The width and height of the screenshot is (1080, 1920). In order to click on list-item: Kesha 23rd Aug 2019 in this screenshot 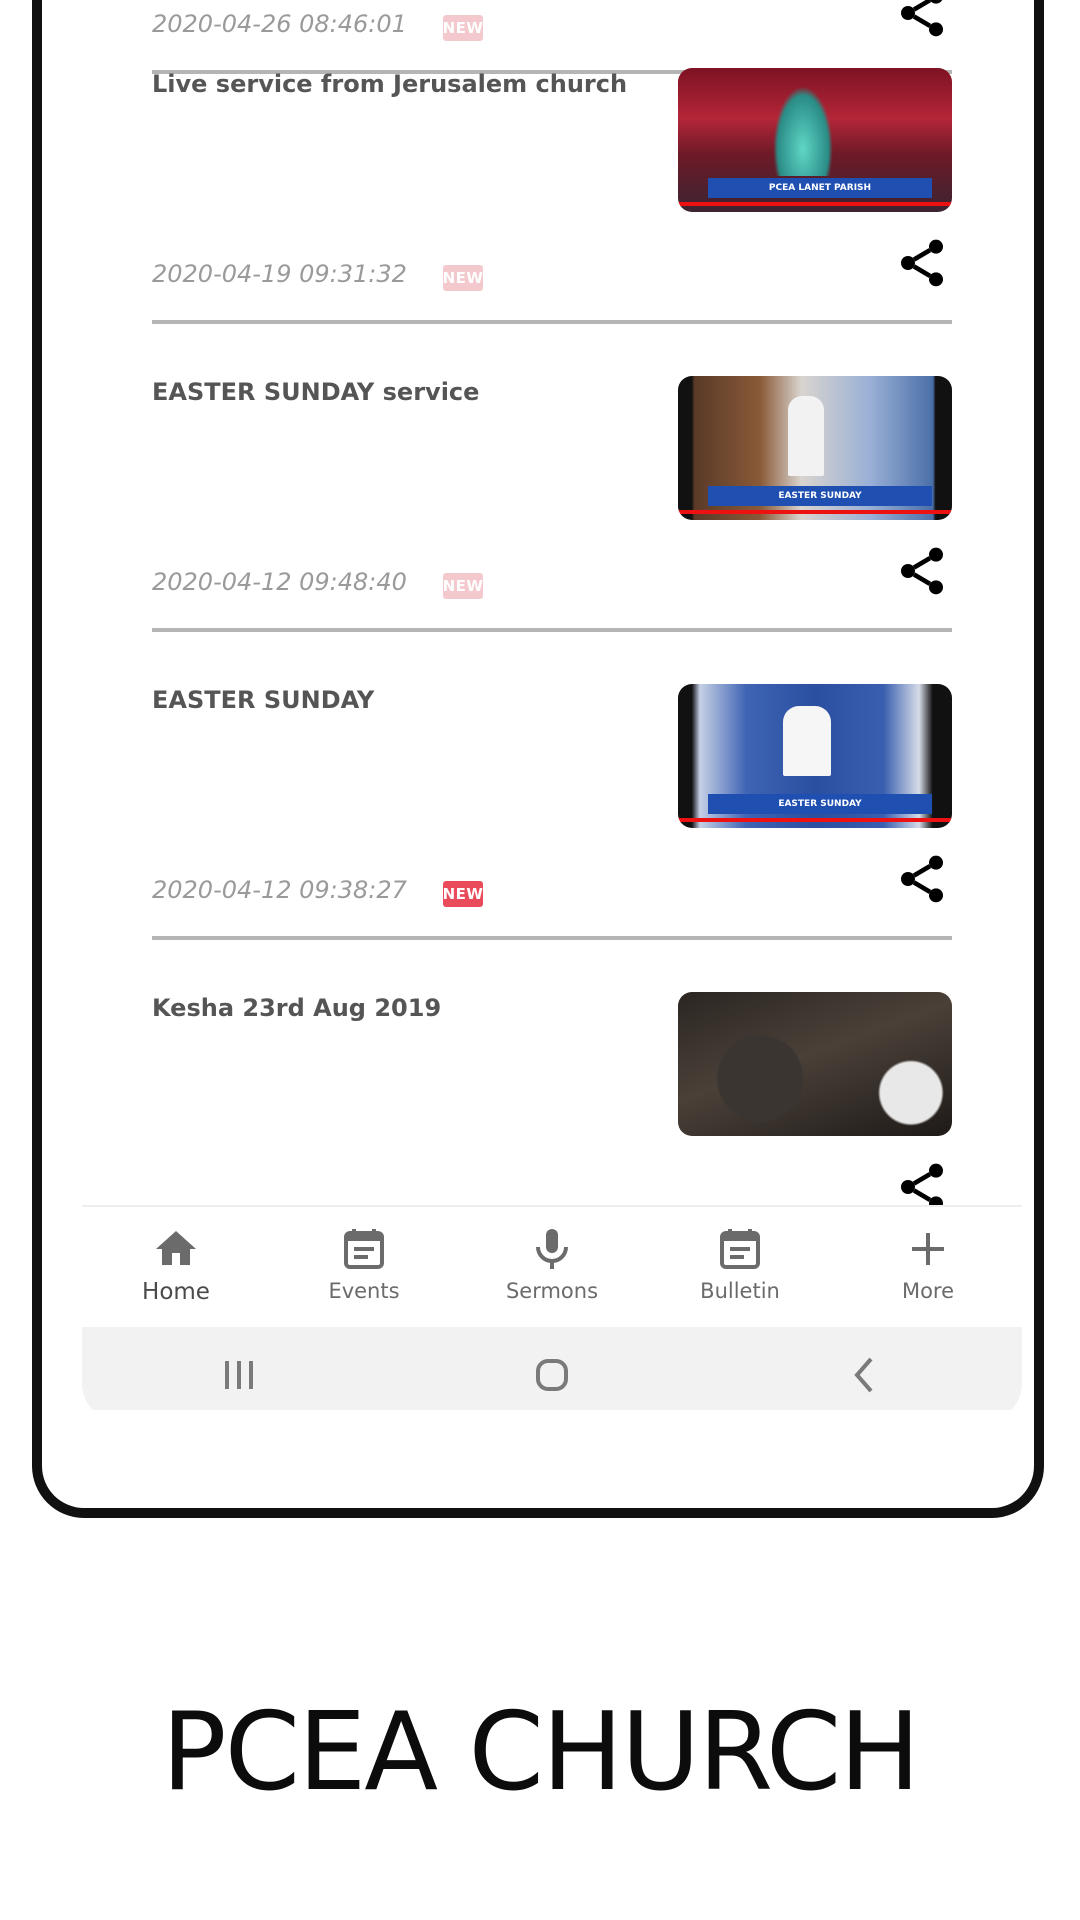, I will do `click(552, 1074)`.